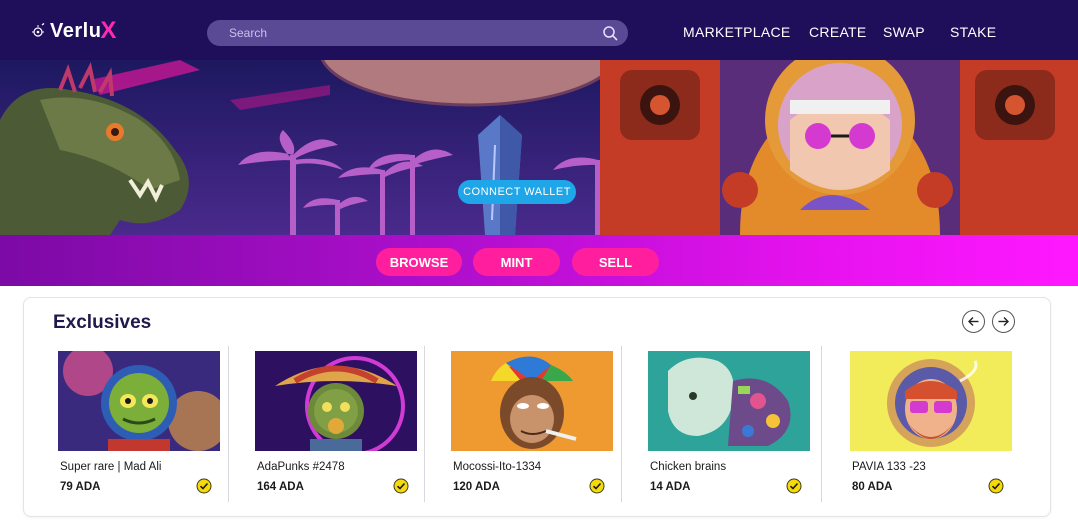  Describe the element at coordinates (111, 467) in the screenshot. I see `nft-name: Super rare | Mad Ali` at that location.